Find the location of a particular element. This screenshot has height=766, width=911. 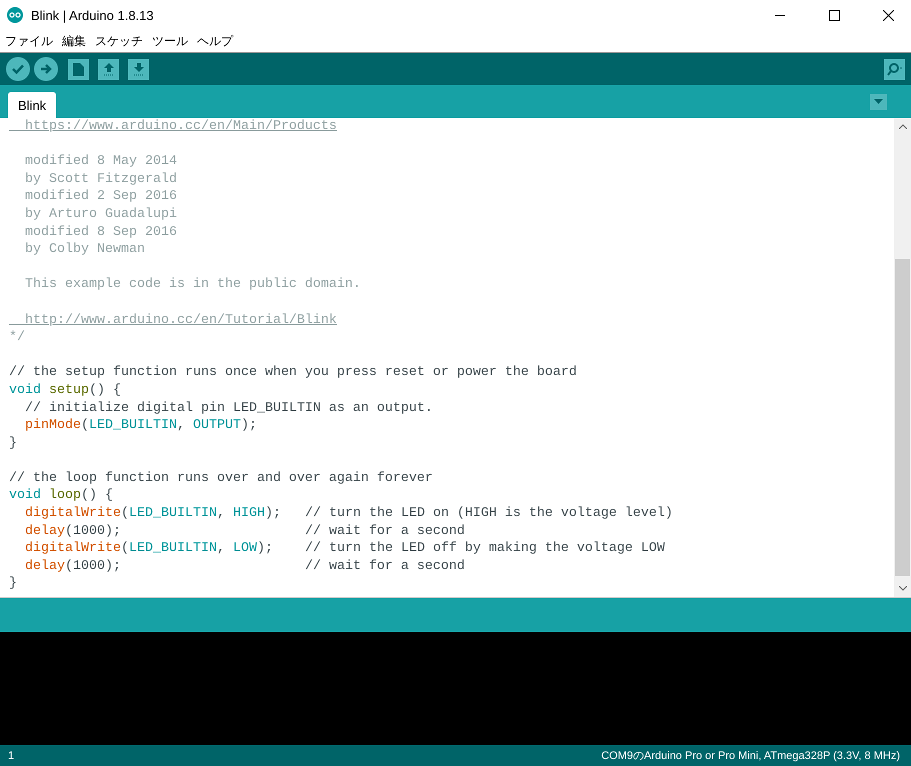

code-constant: OUTPUT is located at coordinates (216, 426).